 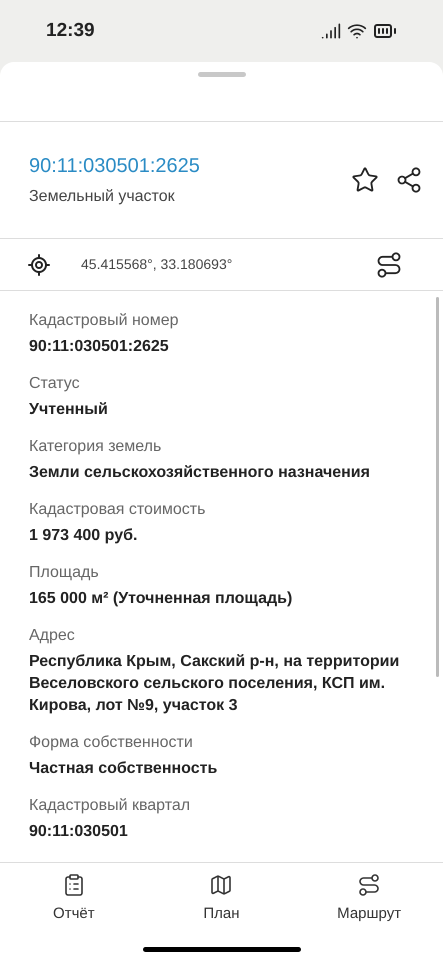 I want to click on field-value: 165 000 м² (Уточненная площадь), so click(x=161, y=599).